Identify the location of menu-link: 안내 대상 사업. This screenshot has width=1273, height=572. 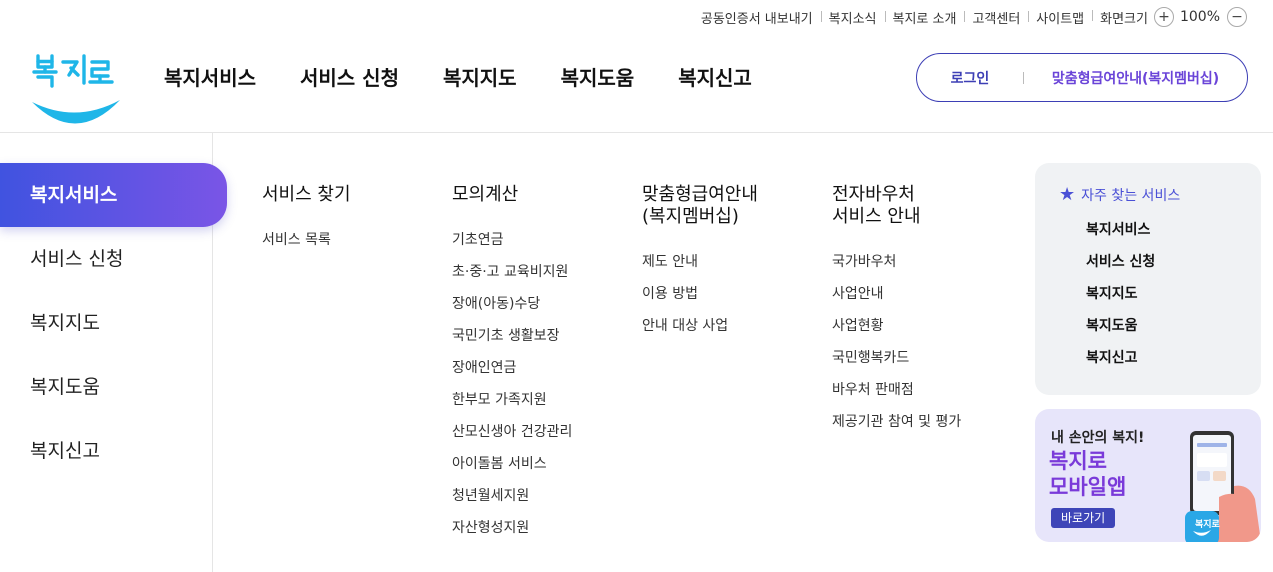
(700, 326).